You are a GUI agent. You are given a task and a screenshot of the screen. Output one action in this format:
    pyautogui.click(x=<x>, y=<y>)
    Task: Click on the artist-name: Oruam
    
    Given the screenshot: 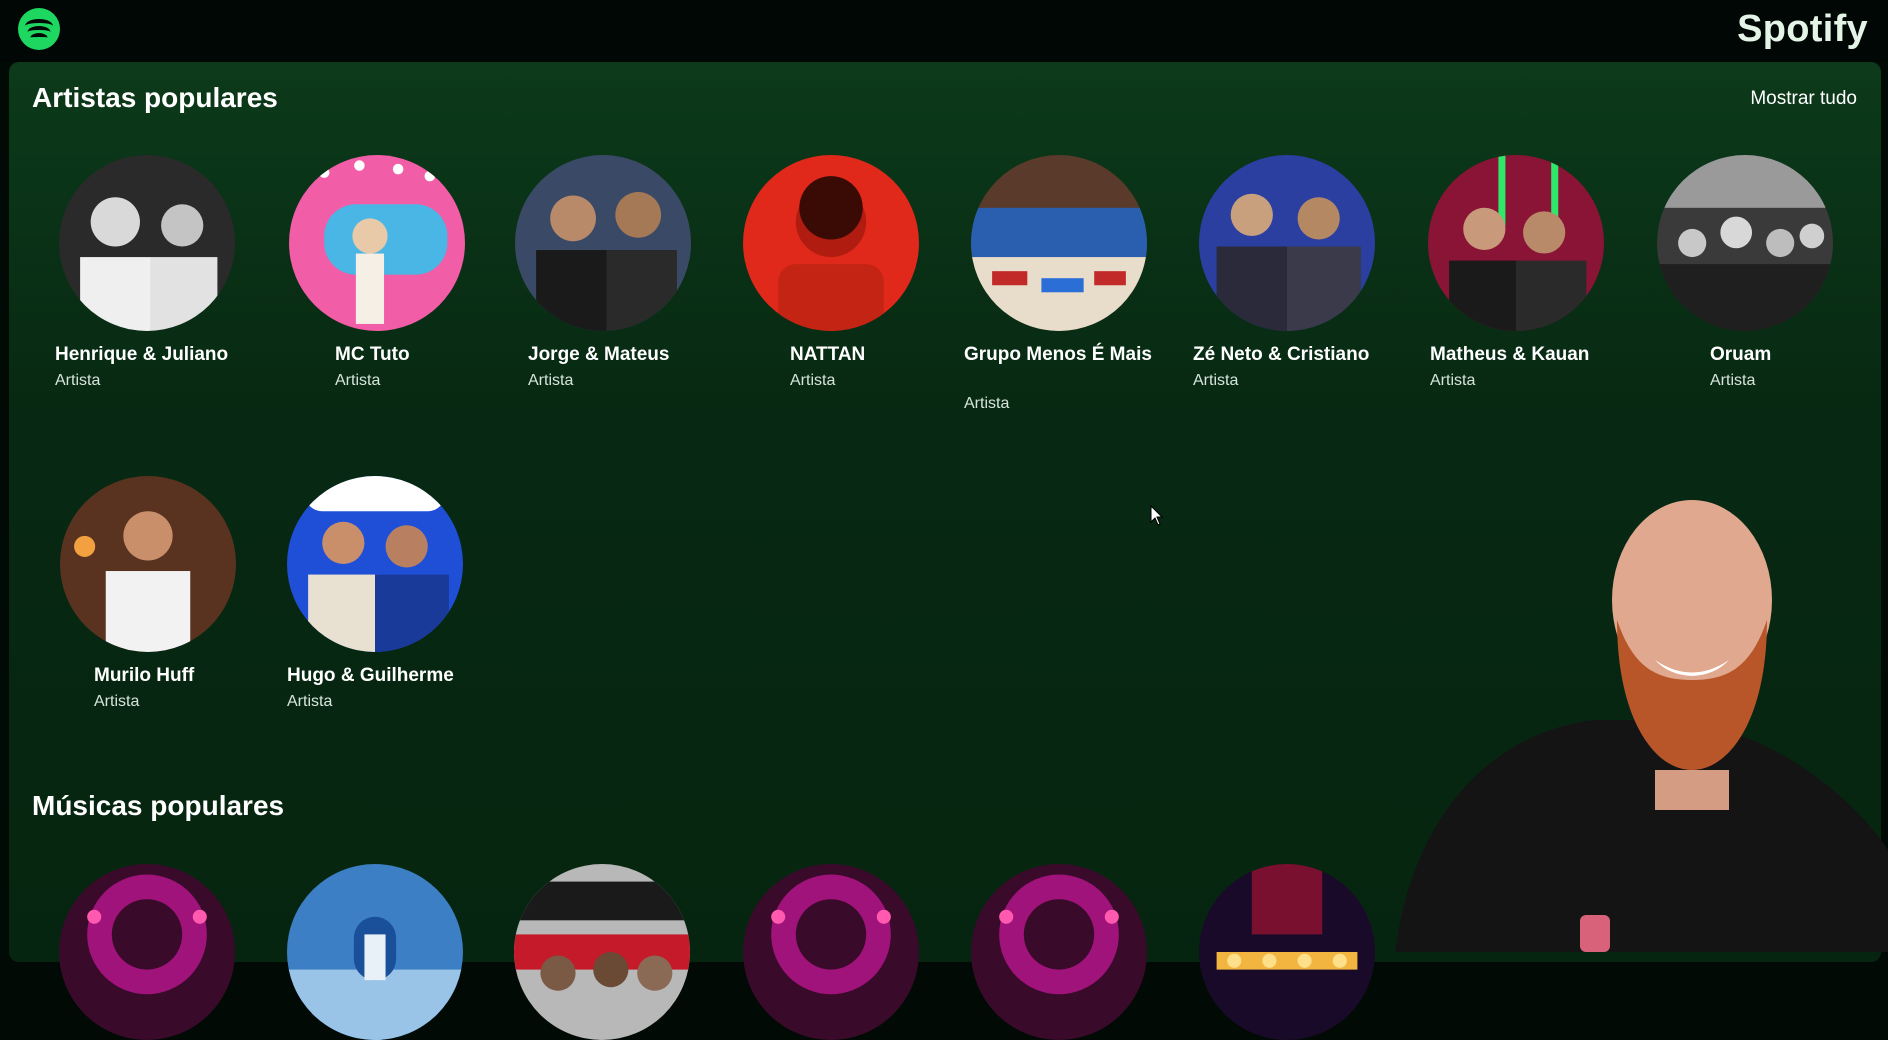 What is the action you would take?
    pyautogui.click(x=1741, y=354)
    